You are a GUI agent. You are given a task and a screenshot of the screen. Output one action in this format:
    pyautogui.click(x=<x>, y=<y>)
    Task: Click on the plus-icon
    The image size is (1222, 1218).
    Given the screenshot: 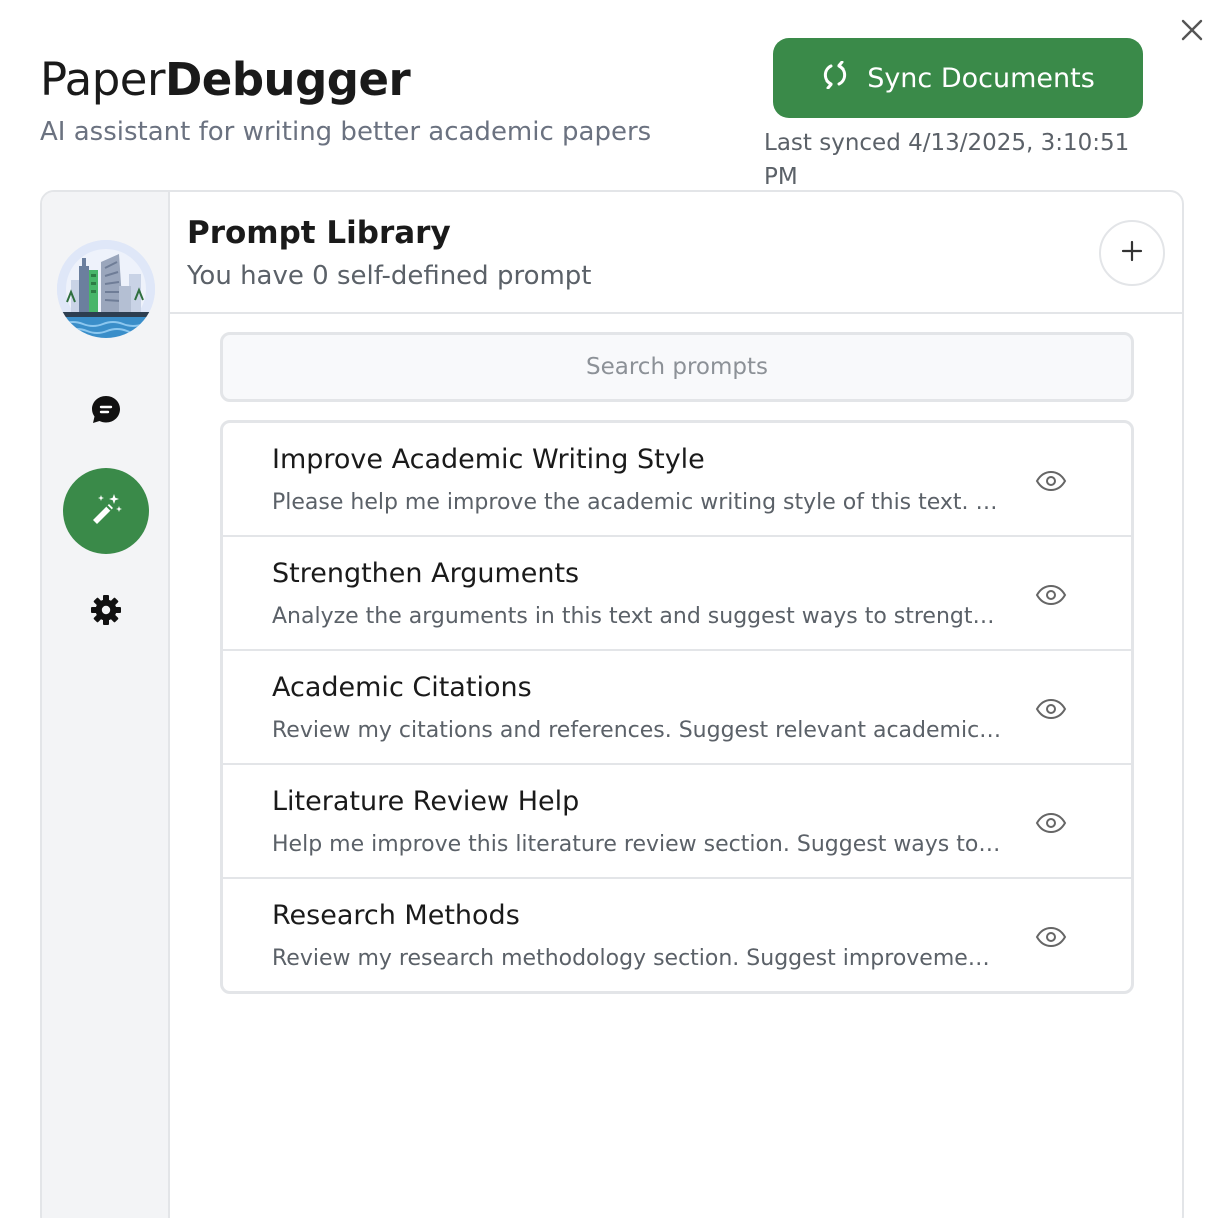 What is the action you would take?
    pyautogui.click(x=1132, y=253)
    